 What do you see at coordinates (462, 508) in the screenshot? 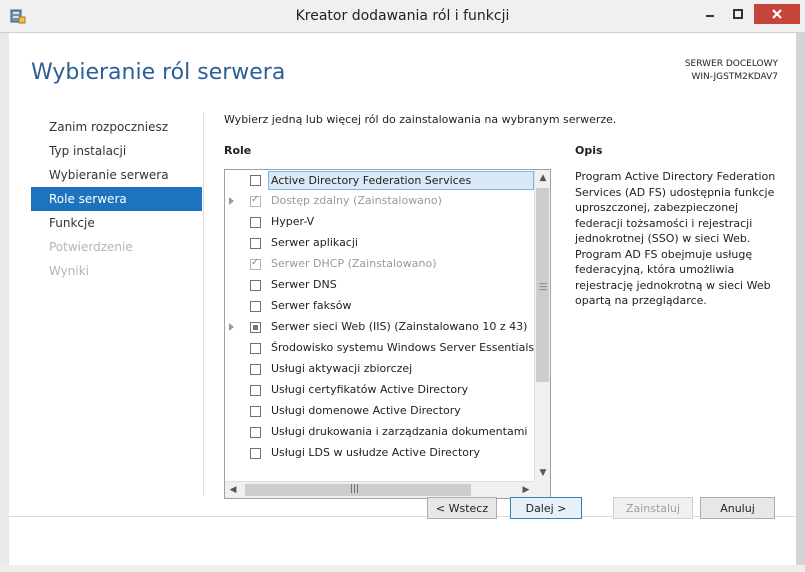
I see `back-button: < Wstecz` at bounding box center [462, 508].